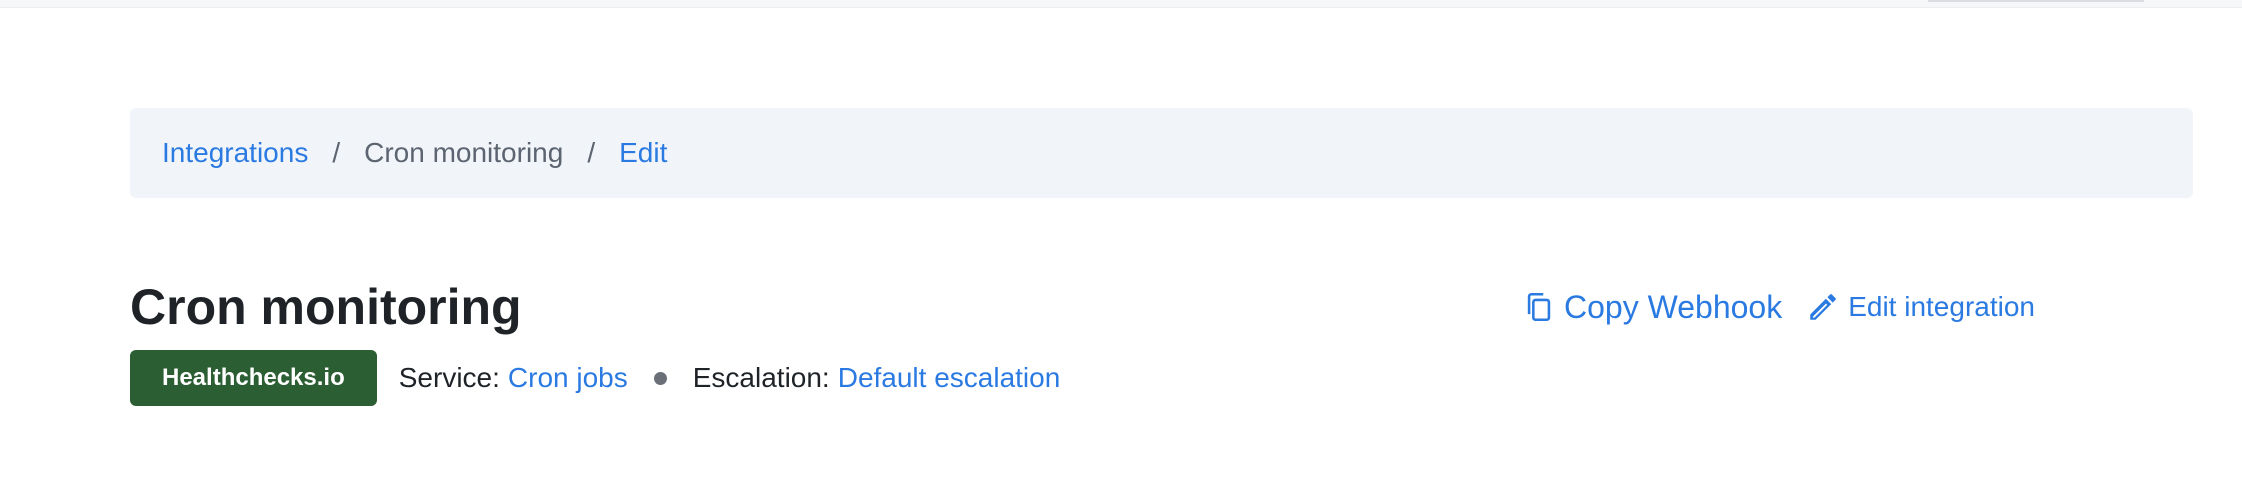  I want to click on copy-icon, so click(1539, 307).